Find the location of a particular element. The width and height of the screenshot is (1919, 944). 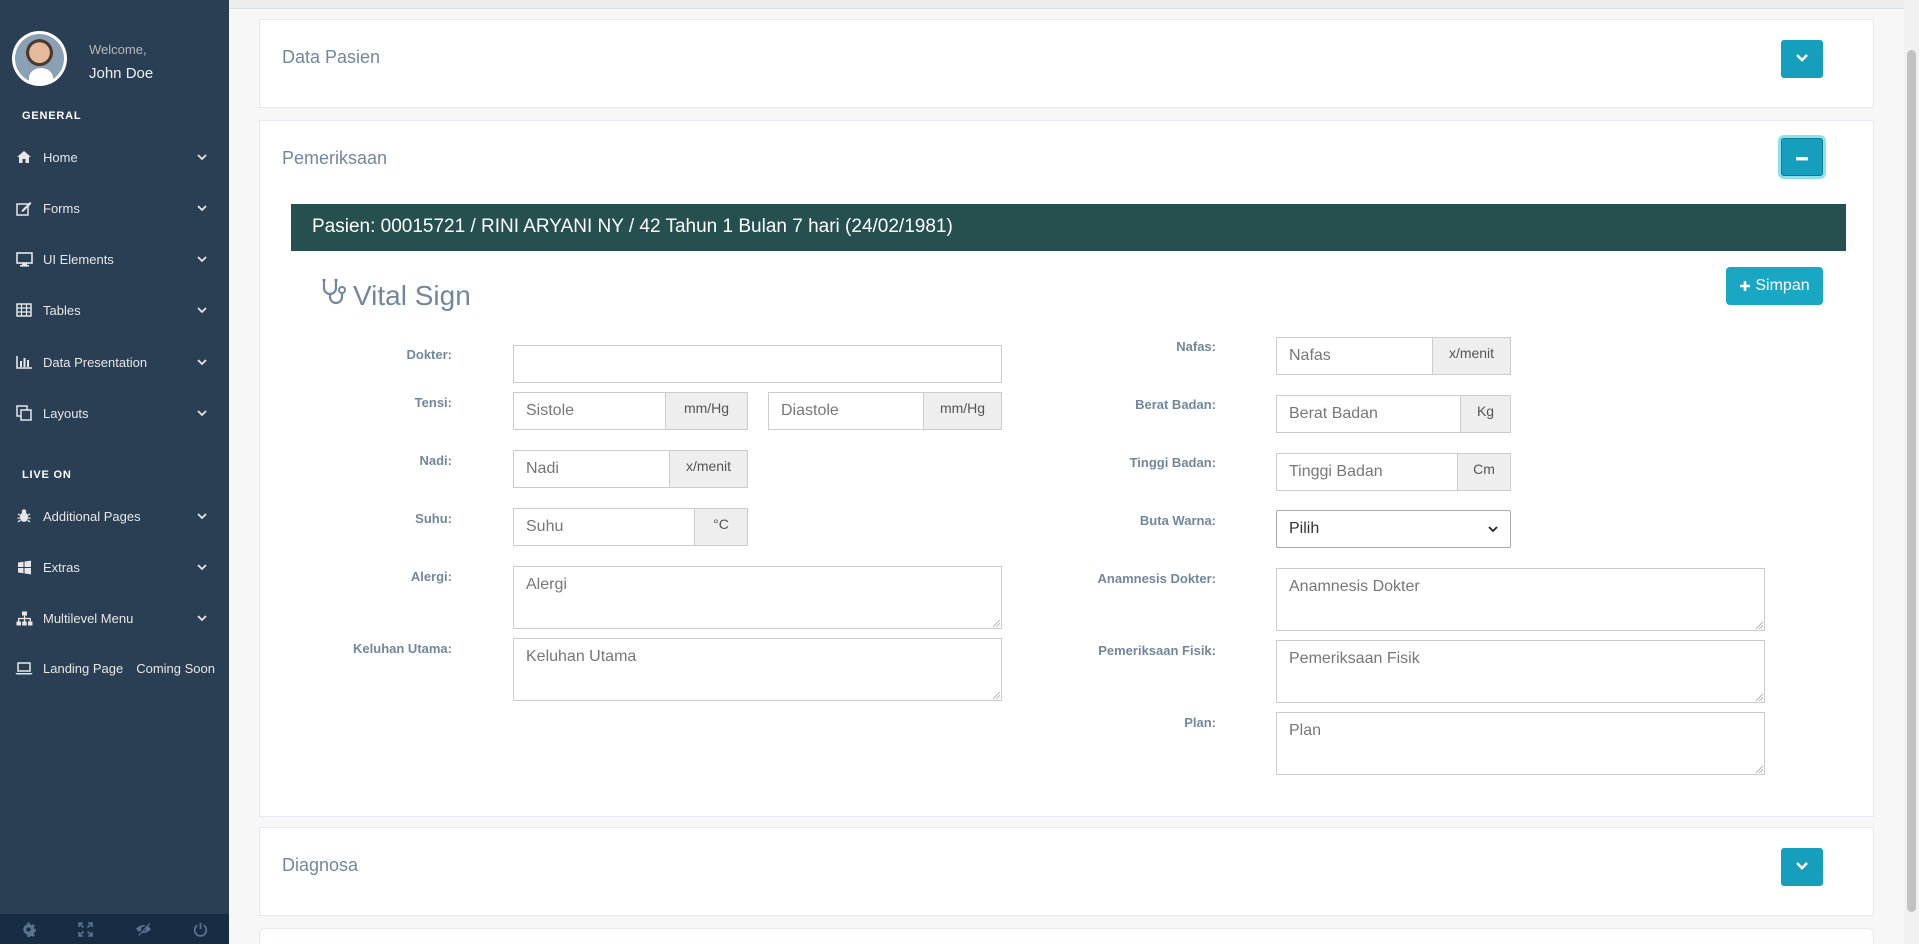

sidebar-item-extras: Extras is located at coordinates (114, 567).